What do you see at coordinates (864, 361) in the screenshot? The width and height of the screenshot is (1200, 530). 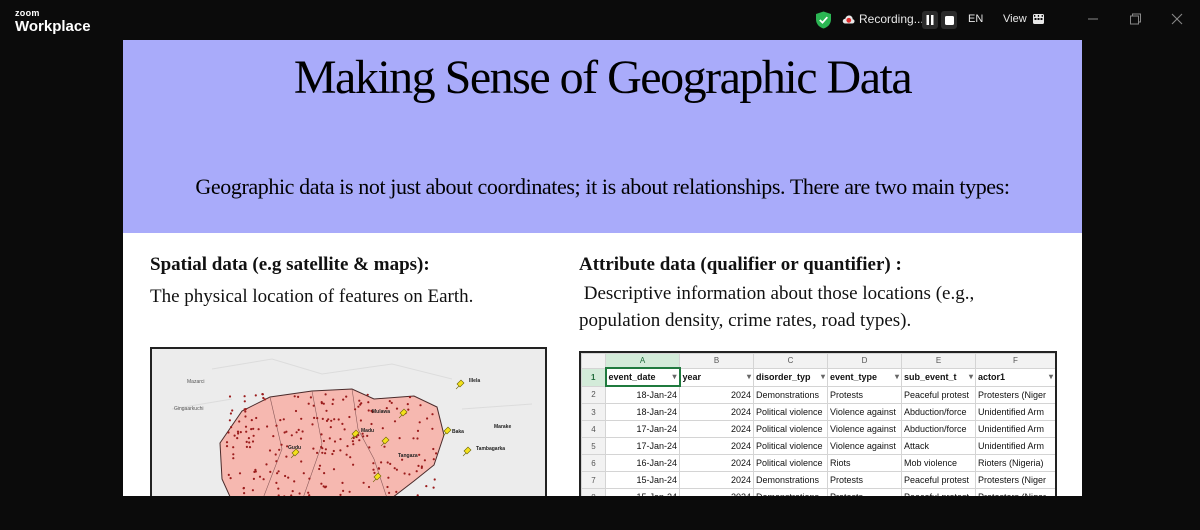 I see `column-letter: D` at bounding box center [864, 361].